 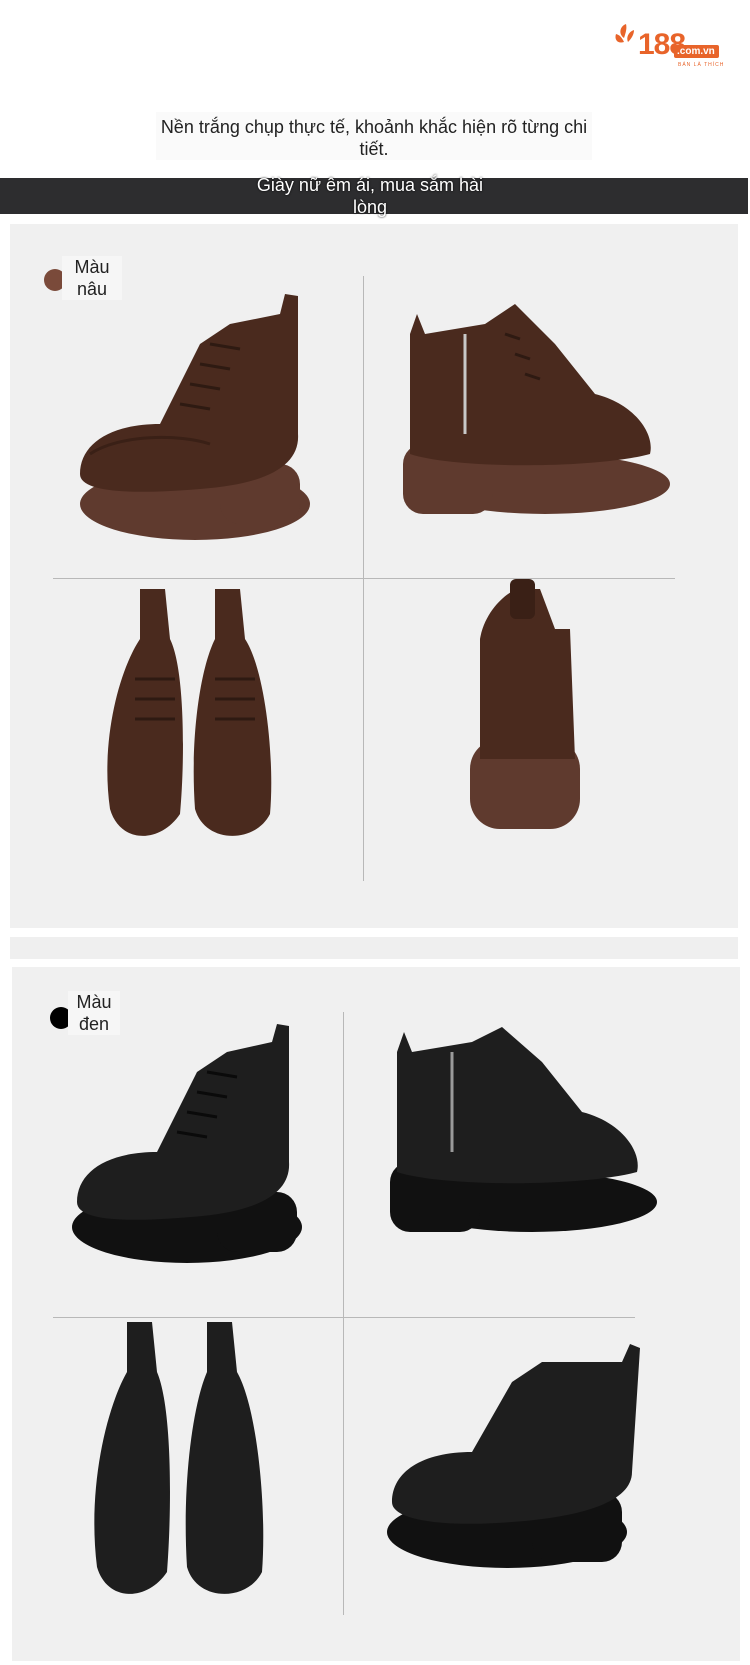 I want to click on grid-divider-vertical, so click(x=343, y=1313).